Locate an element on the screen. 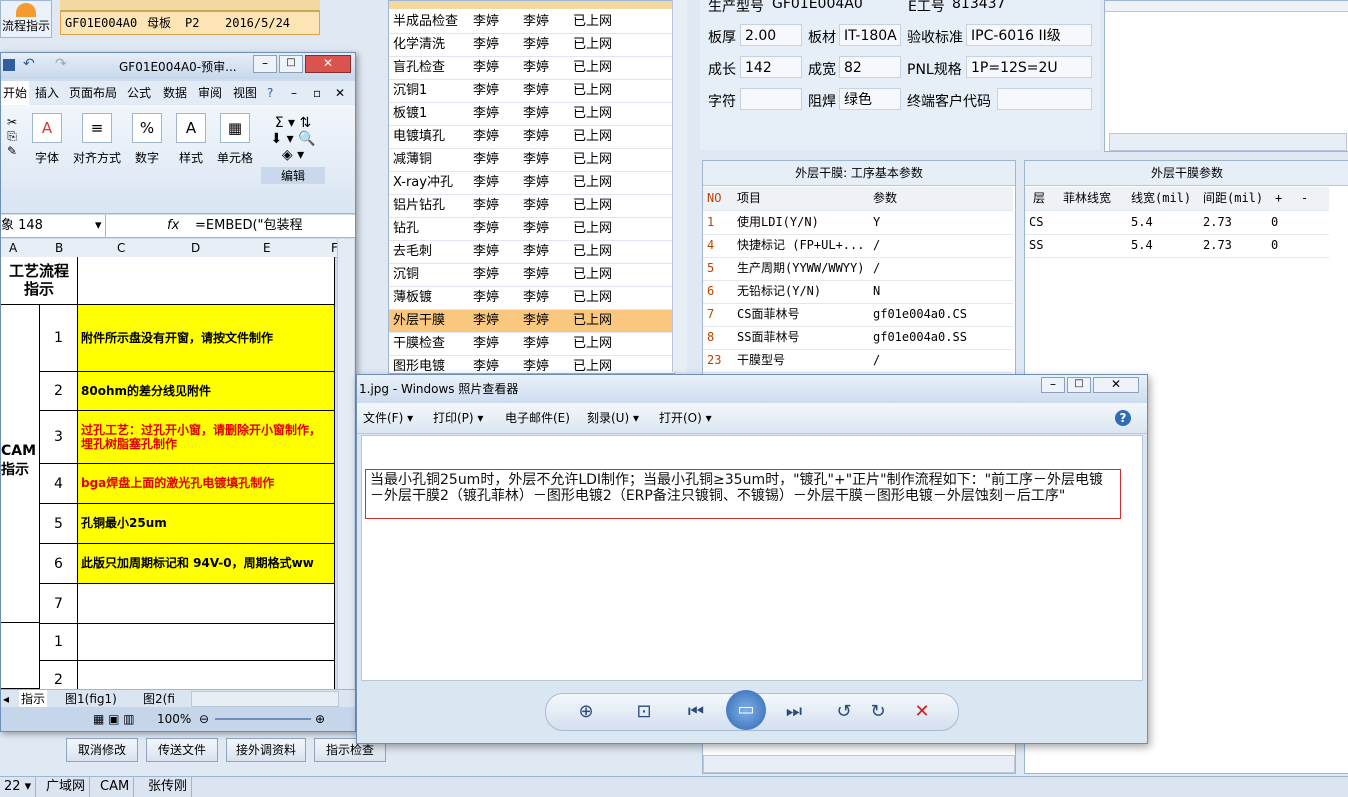 The height and width of the screenshot is (797, 1348). instruction-cell: 孔铜最小25um is located at coordinates (206, 524).